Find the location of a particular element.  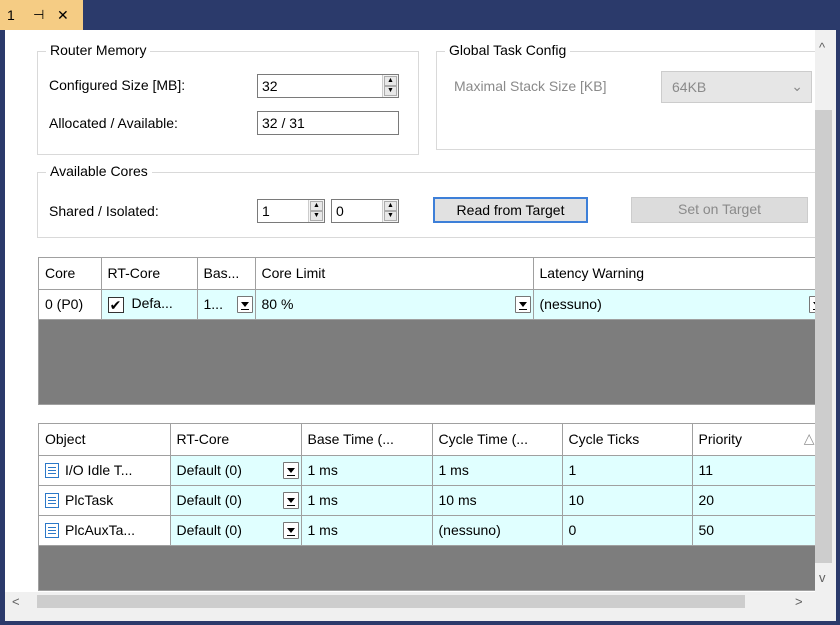

tab-label: 1 is located at coordinates (11, 15).